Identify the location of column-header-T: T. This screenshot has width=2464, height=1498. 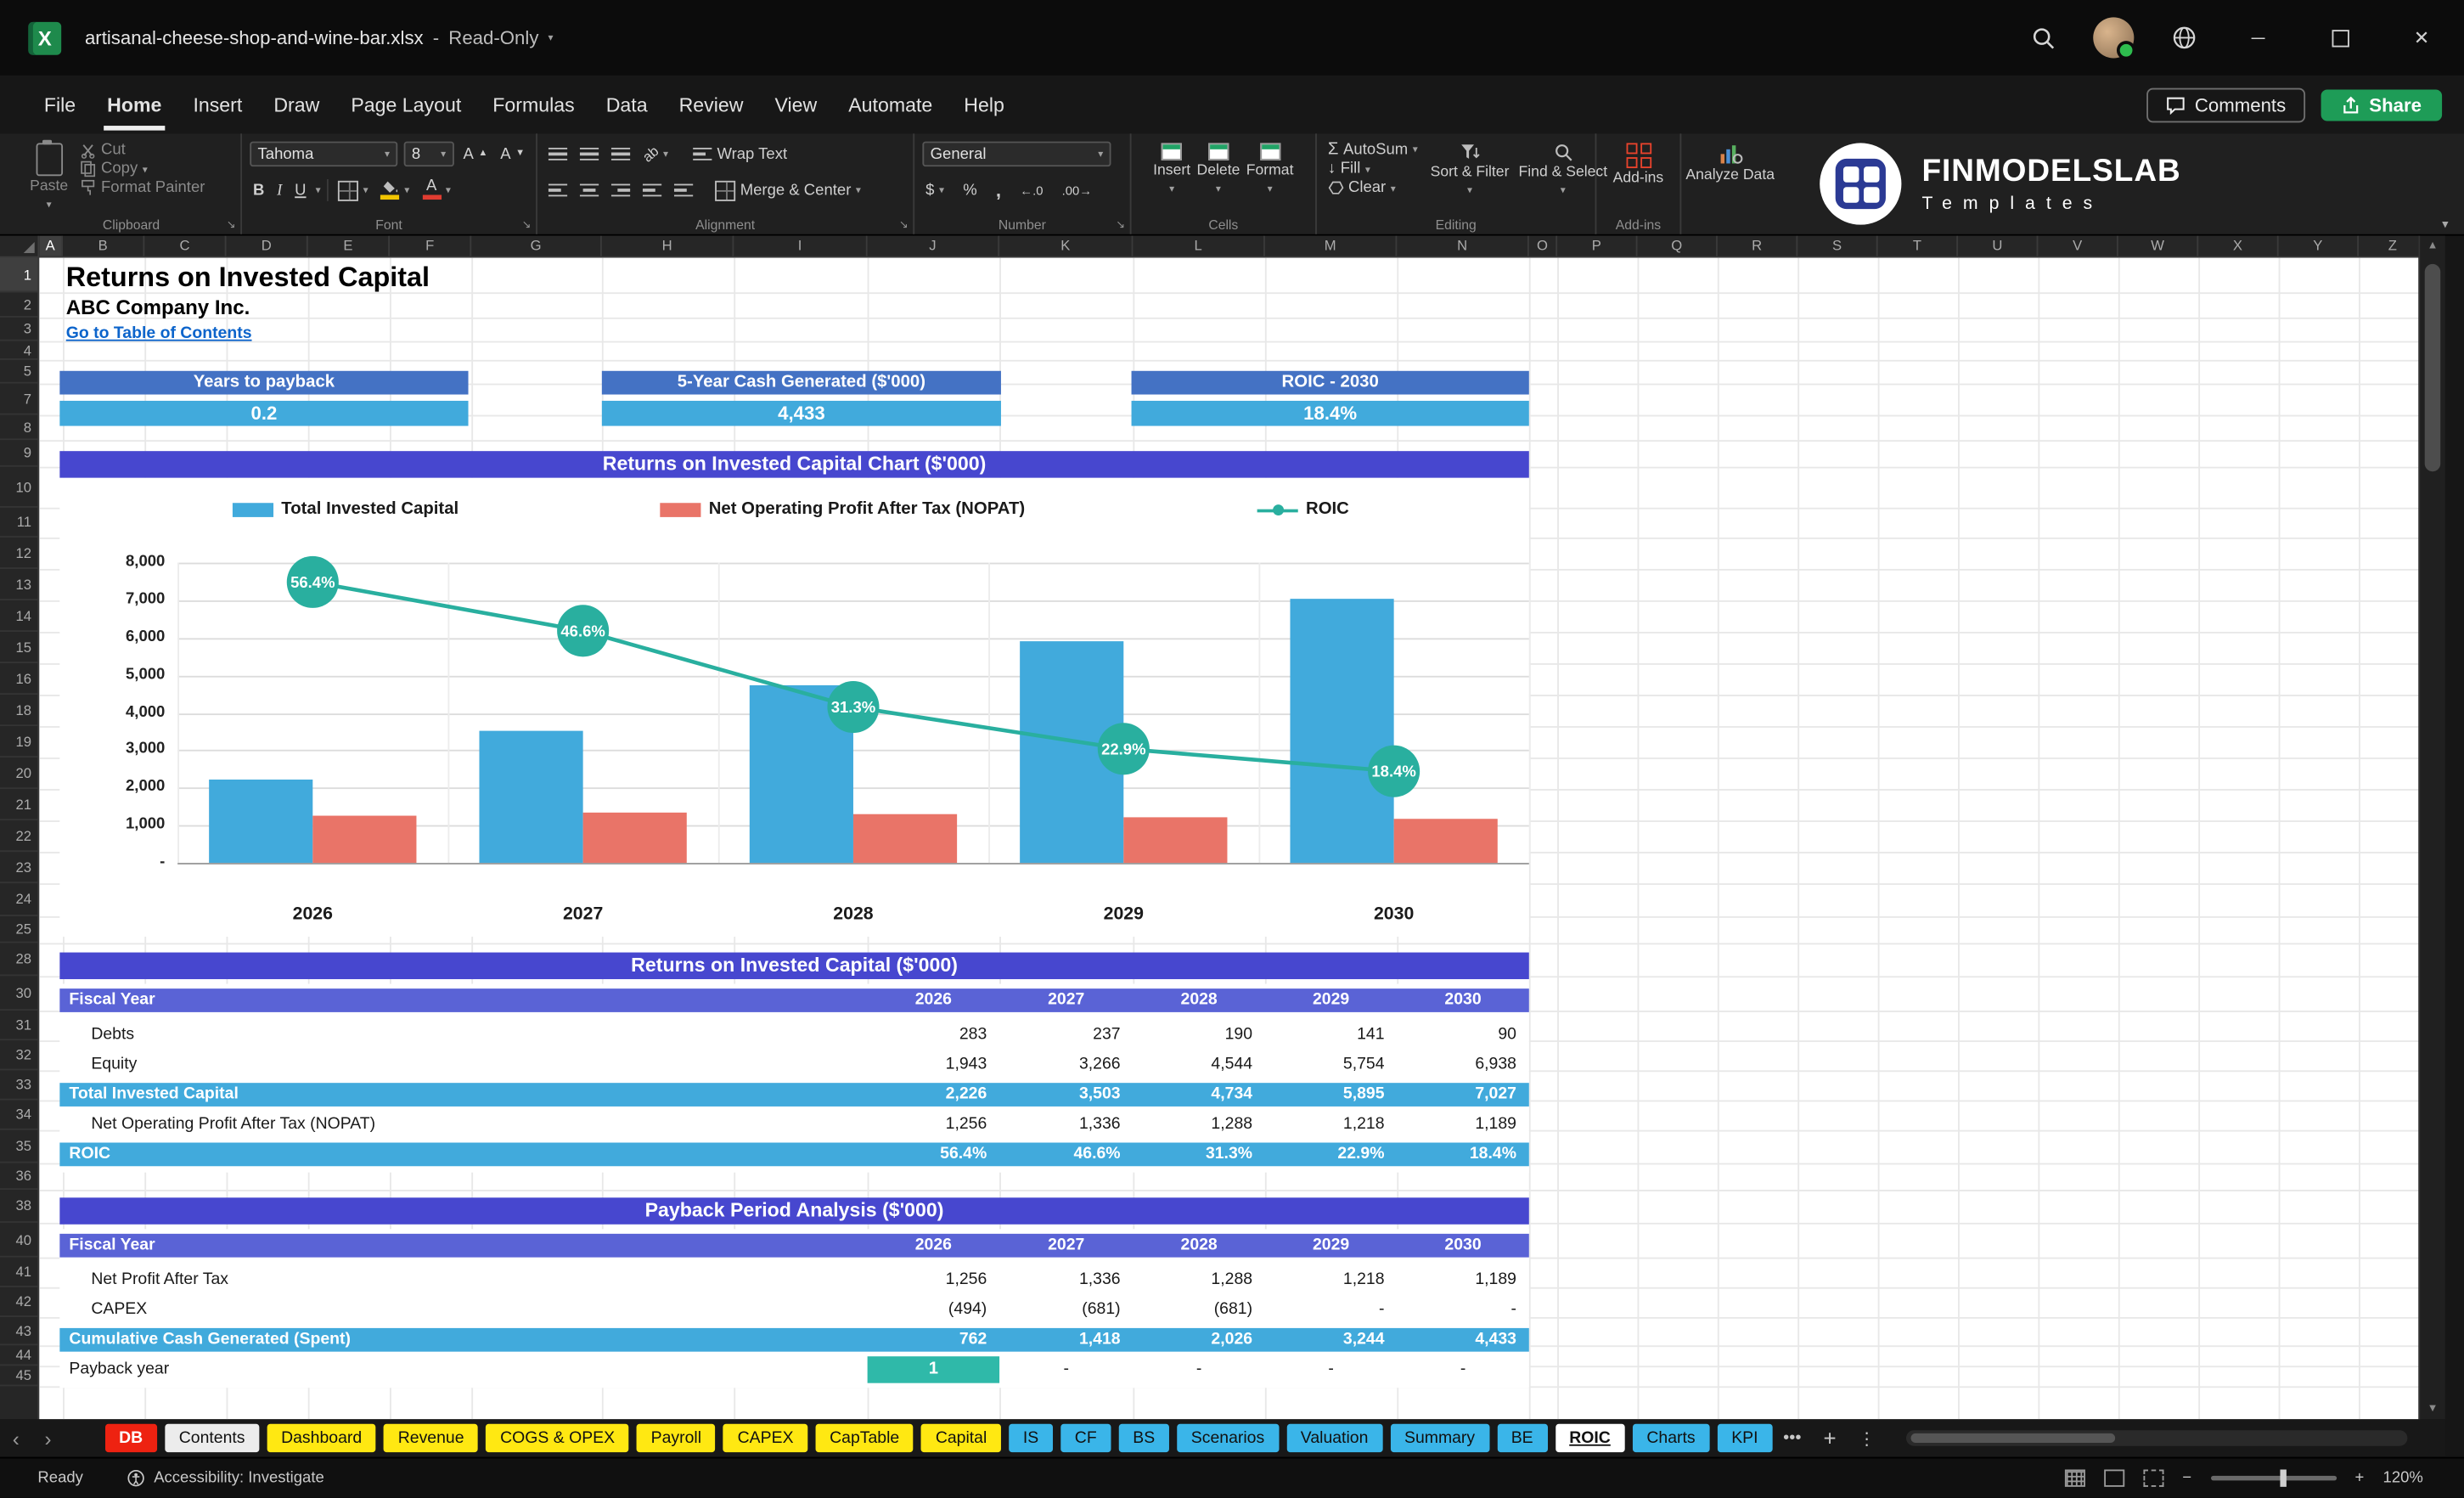
(1918, 245).